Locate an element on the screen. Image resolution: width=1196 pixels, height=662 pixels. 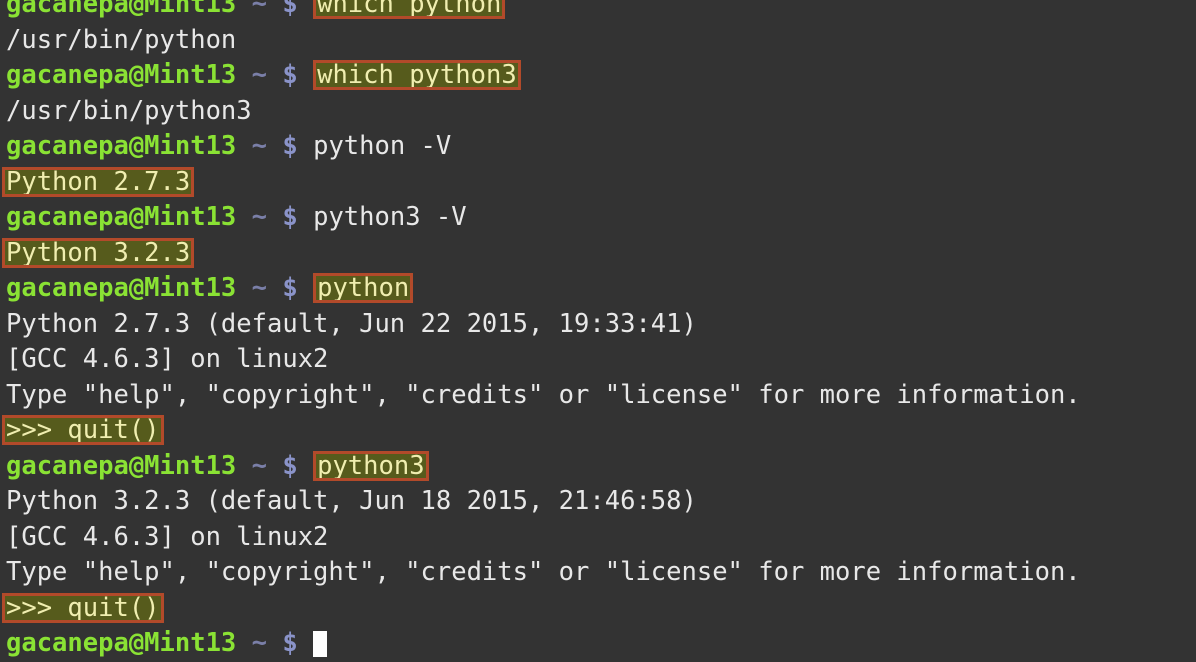
highlighted-output: Python 2.7.3 is located at coordinates (98, 181).